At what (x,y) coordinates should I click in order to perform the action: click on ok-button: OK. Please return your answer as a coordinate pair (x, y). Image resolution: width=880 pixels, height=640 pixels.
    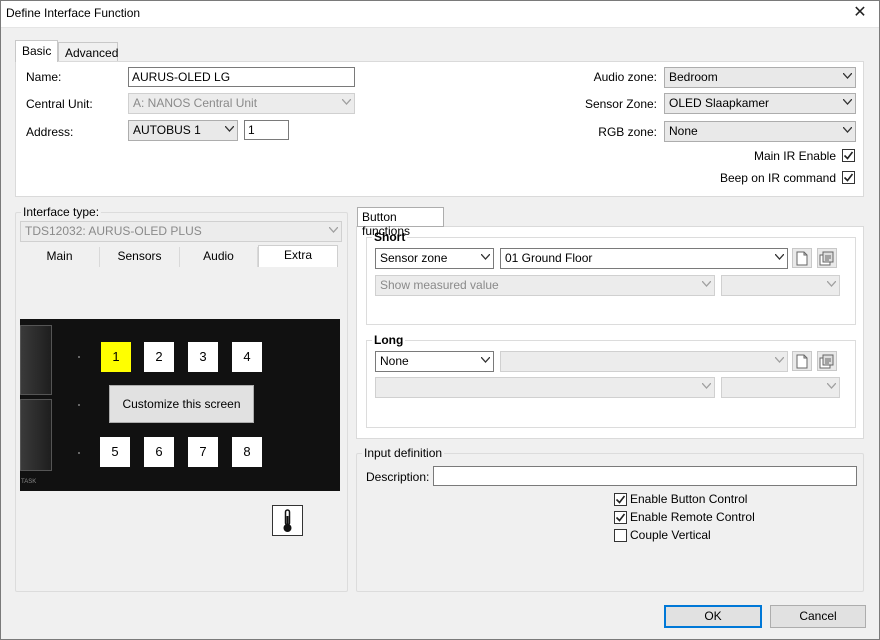
    Looking at the image, I should click on (713, 616).